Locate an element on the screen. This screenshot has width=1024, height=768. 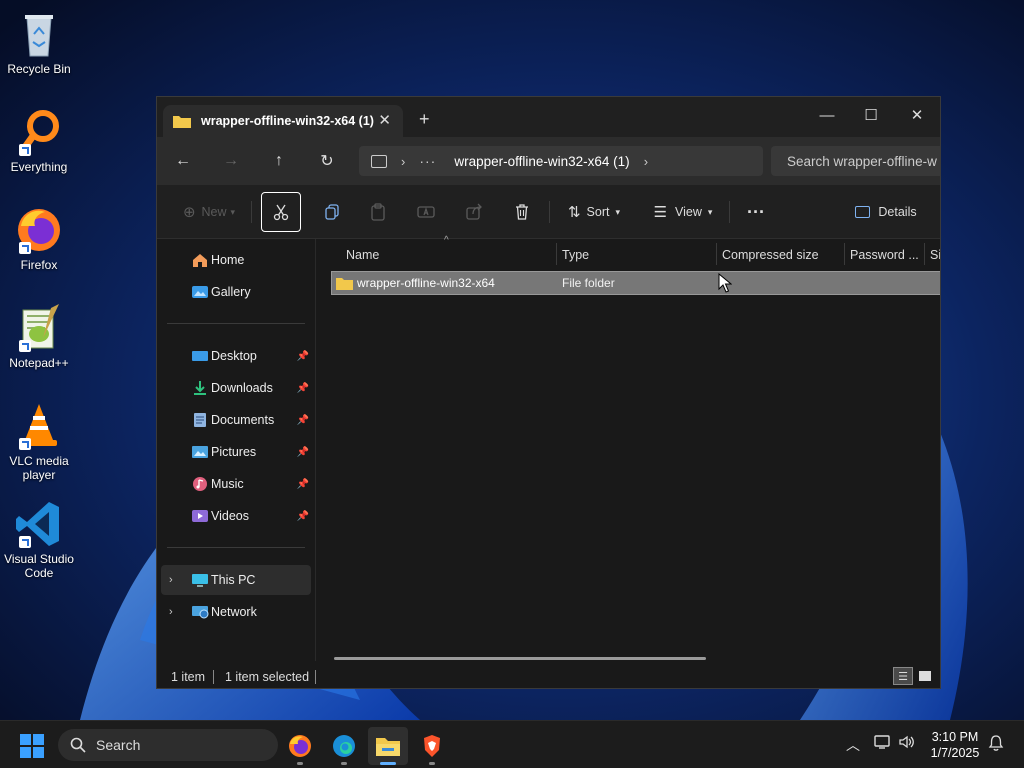
title-bar: wrapper-offline-win32-x64 (1) ✕ + — ☐ ✕ is located at coordinates (548, 117).